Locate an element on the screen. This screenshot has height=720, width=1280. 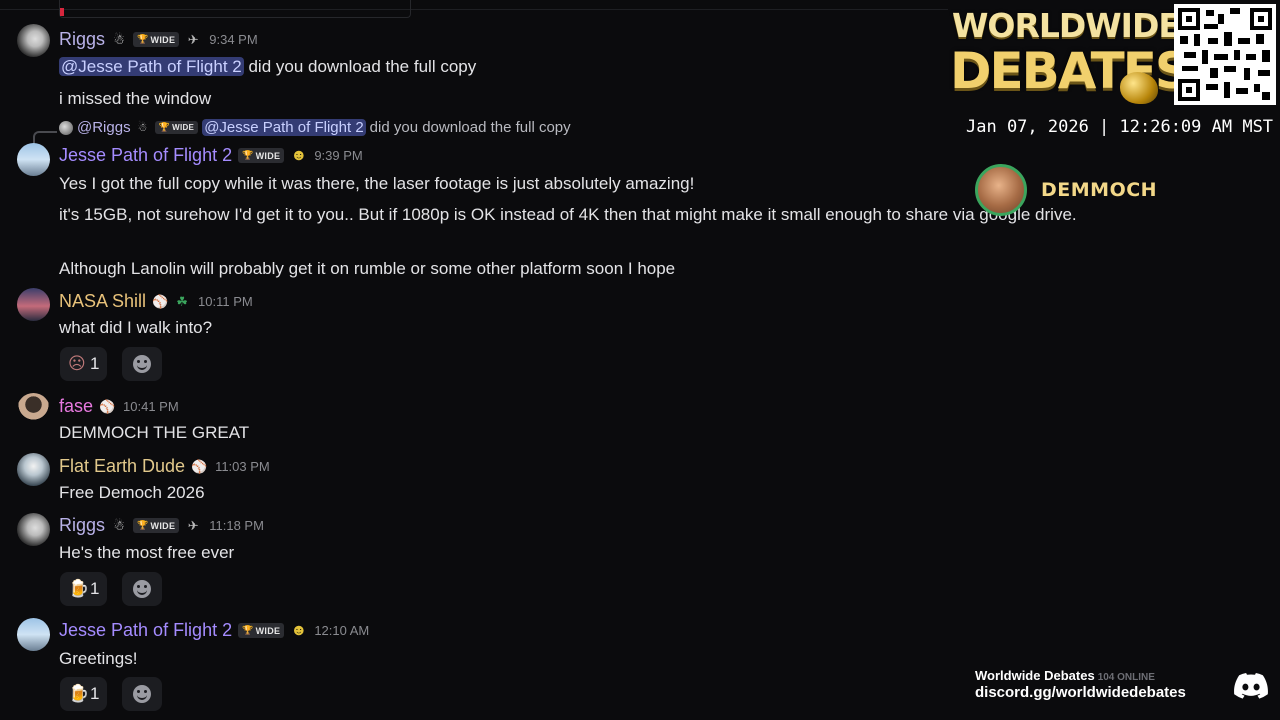
message-text: i missed the window is located at coordinates (135, 98).